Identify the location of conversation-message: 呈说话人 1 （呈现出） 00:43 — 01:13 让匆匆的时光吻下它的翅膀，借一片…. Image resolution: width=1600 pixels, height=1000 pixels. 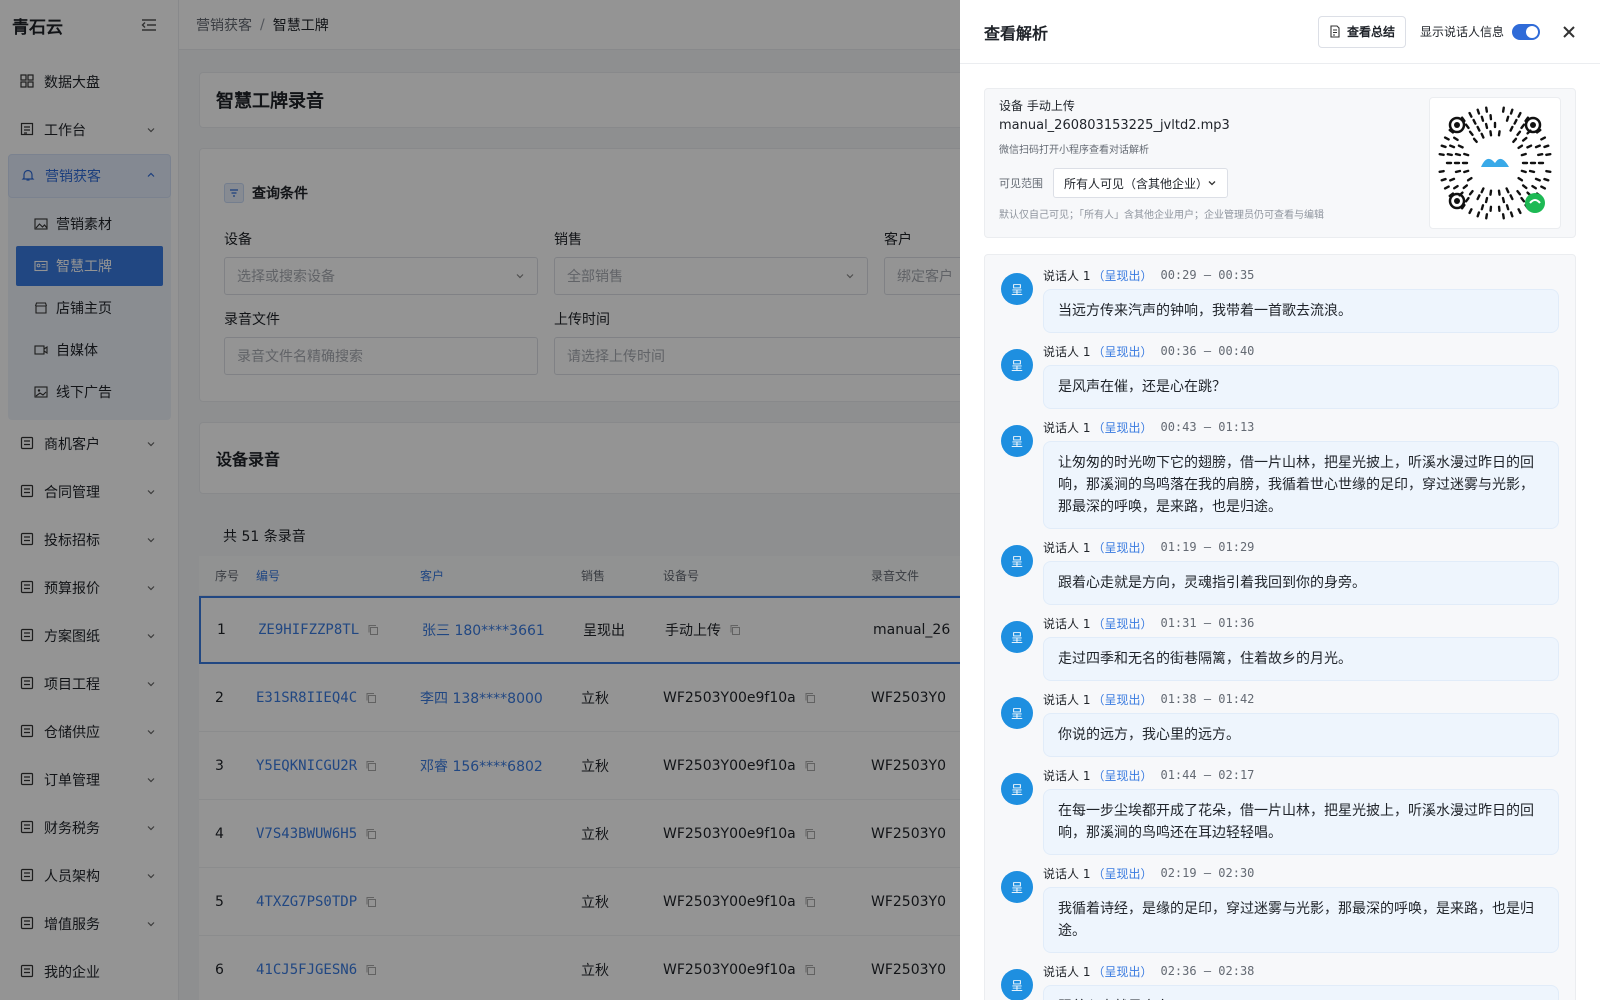
(1280, 473).